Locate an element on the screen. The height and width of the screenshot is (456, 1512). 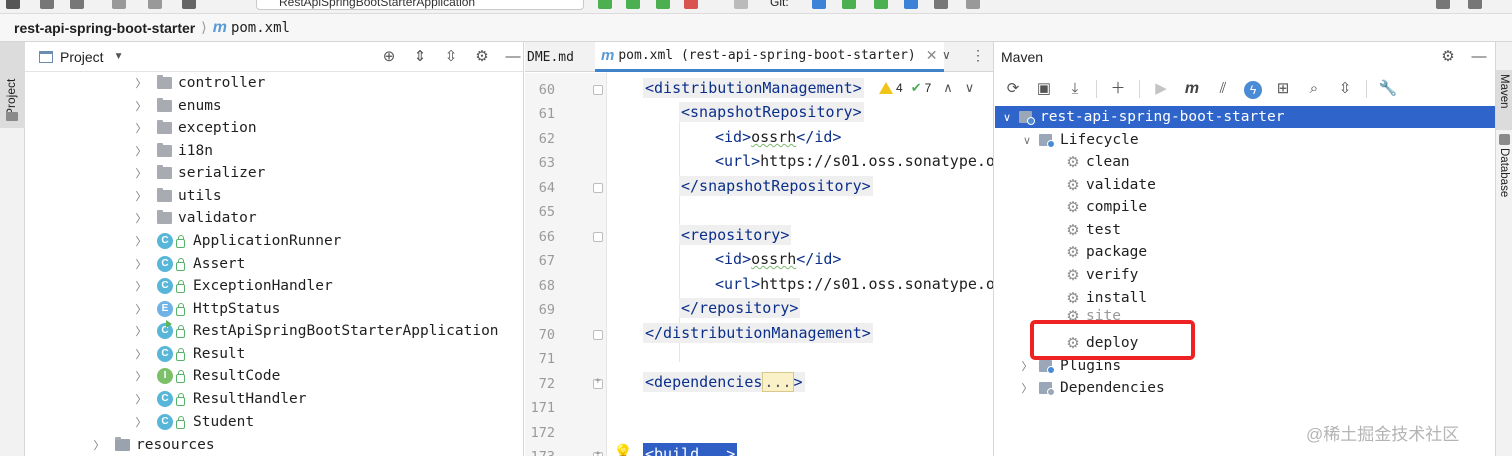
debug-icon is located at coordinates (633, 4).